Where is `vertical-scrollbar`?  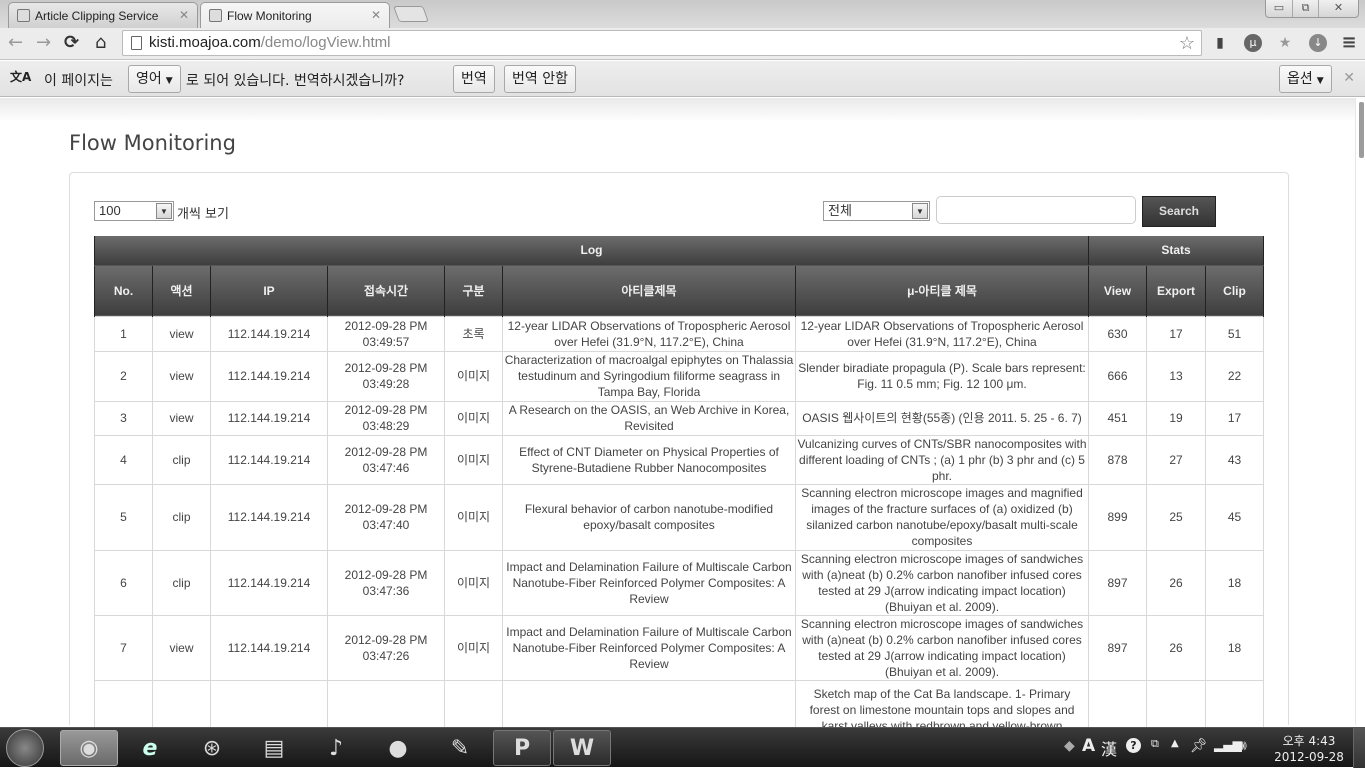 vertical-scrollbar is located at coordinates (1360, 411).